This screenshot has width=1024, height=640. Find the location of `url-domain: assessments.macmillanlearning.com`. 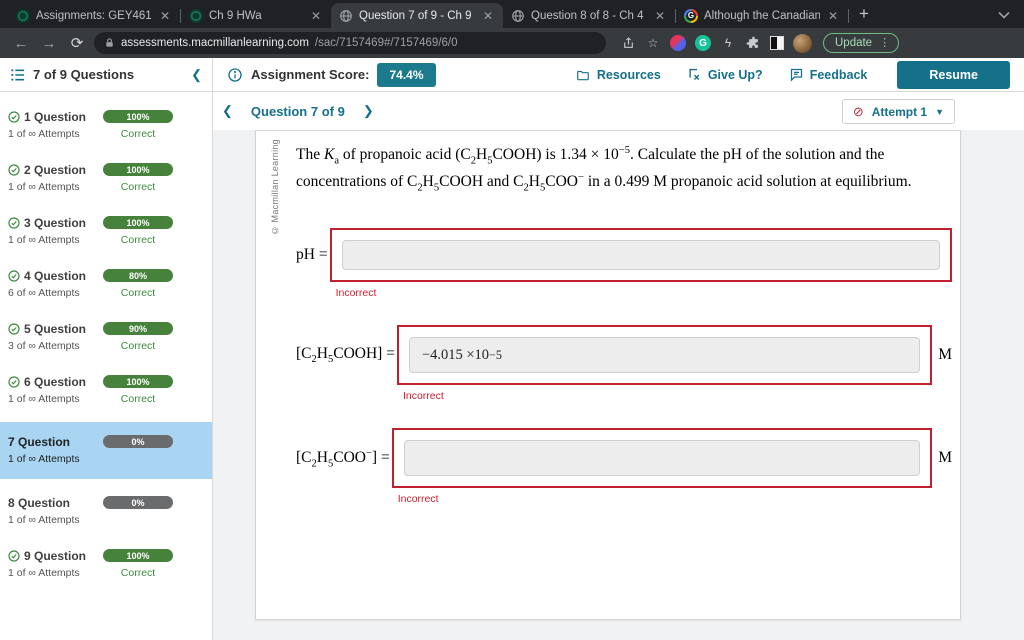

url-domain: assessments.macmillanlearning.com is located at coordinates (215, 43).